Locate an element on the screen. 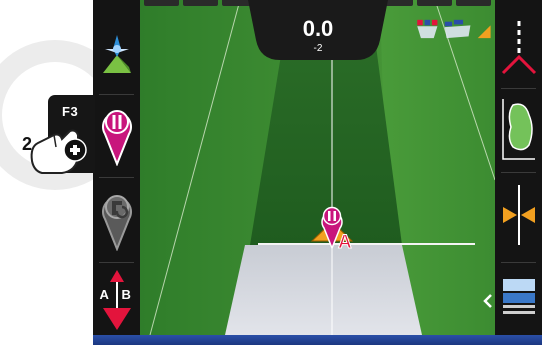  gps-satellite-icon is located at coordinates (116, 54).